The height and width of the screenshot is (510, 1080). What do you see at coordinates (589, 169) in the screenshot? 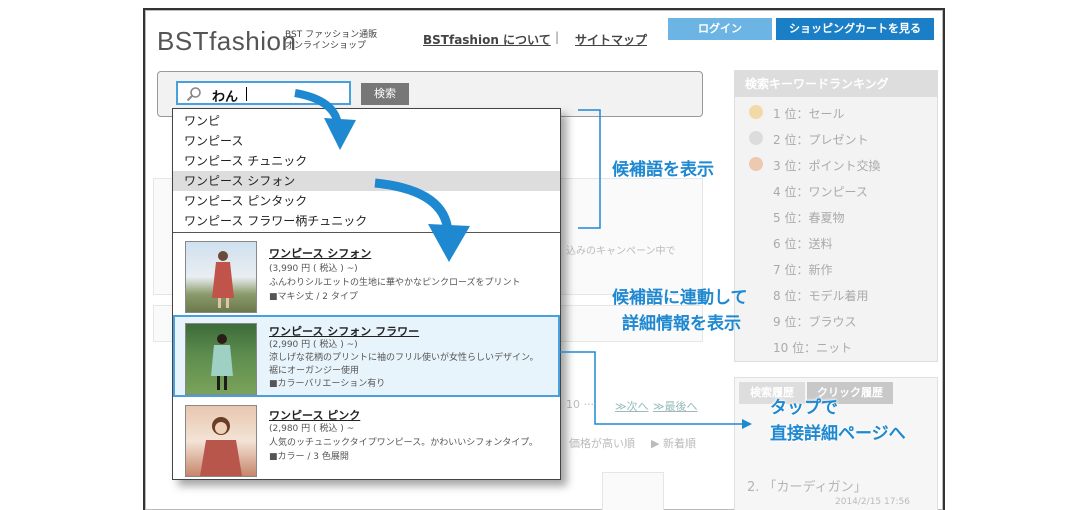
I see `bracket-line` at bounding box center [589, 169].